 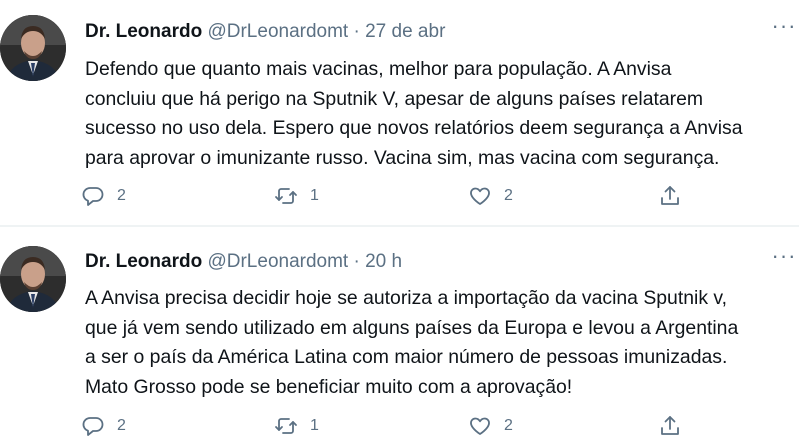 I want to click on tweet-header: Dr. Leonardo @DrLeonardomt · 20 h, so click(x=243, y=262).